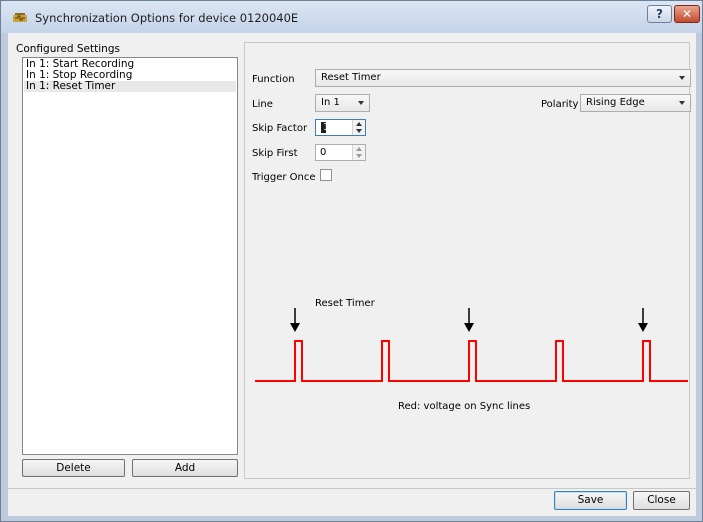 This screenshot has width=703, height=522. I want to click on app-icon, so click(20, 17).